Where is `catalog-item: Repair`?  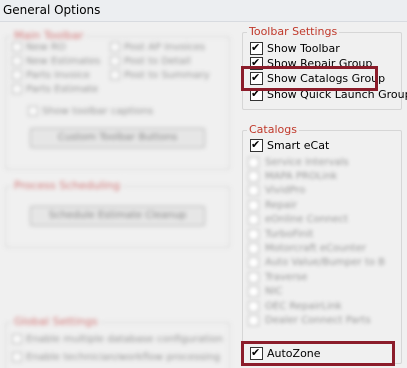 catalog-item: Repair is located at coordinates (323, 205).